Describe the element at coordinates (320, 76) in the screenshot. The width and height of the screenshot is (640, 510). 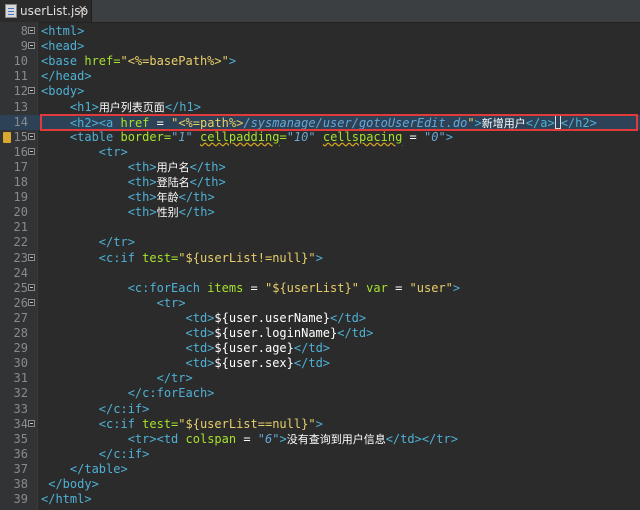
I see `code-line: 11 </head>` at that location.